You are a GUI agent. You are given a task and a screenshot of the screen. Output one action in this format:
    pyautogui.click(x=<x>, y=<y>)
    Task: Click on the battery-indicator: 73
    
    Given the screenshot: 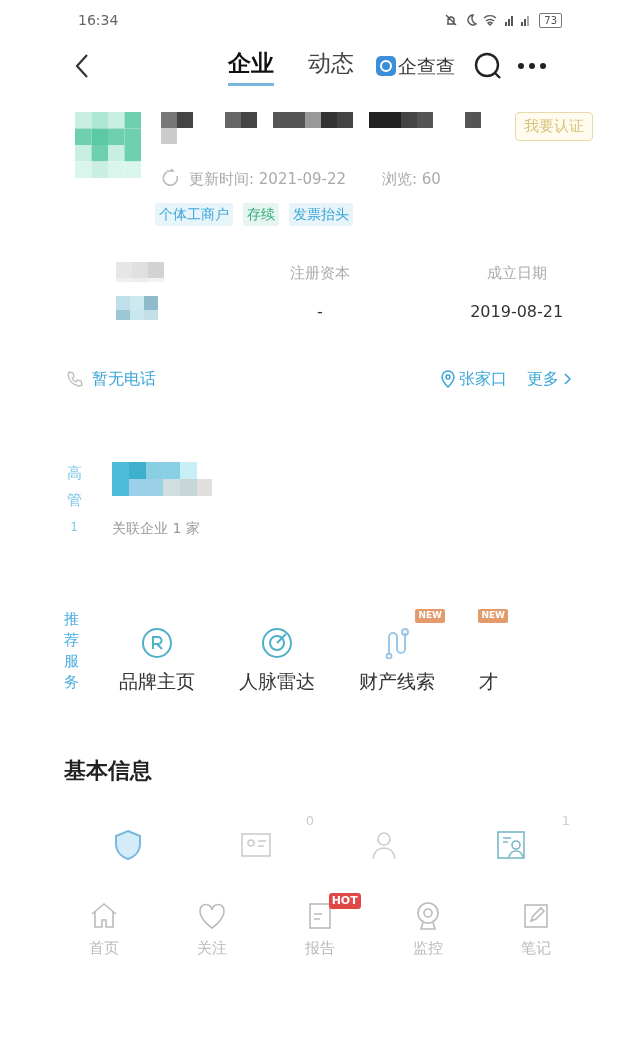 What is the action you would take?
    pyautogui.click(x=550, y=20)
    